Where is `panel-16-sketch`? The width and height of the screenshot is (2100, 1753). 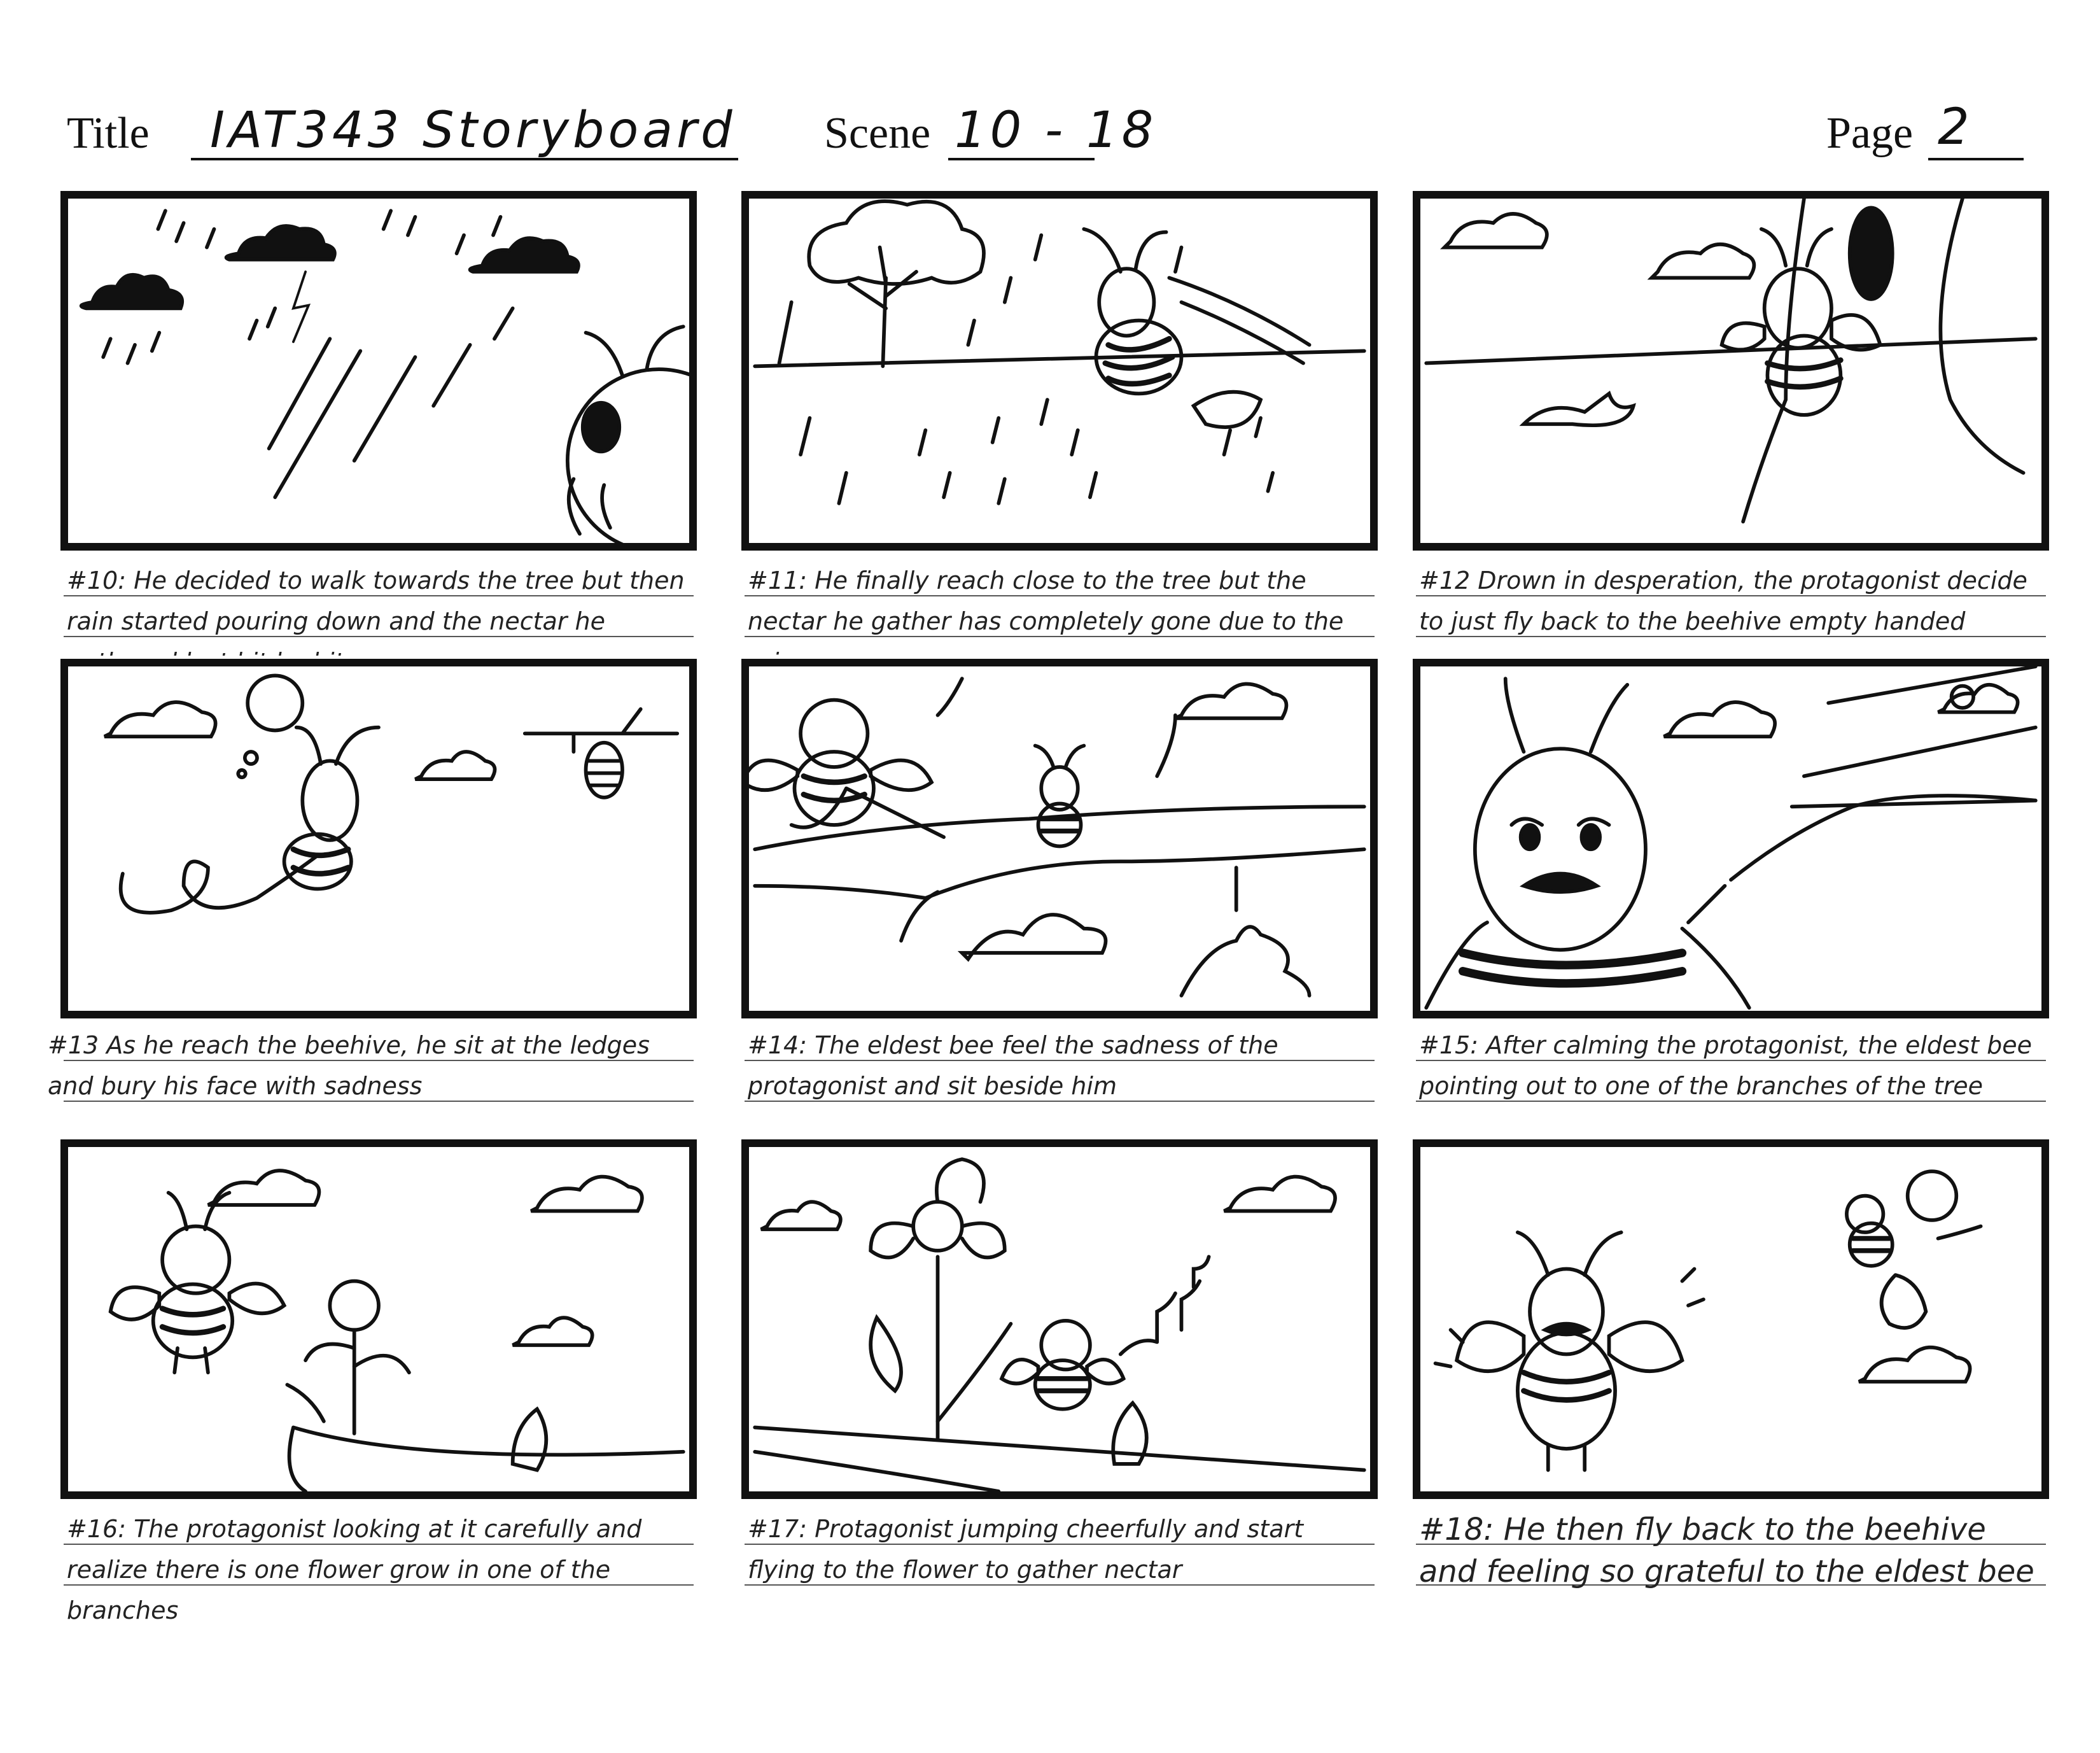
panel-16-sketch is located at coordinates (396, 1330).